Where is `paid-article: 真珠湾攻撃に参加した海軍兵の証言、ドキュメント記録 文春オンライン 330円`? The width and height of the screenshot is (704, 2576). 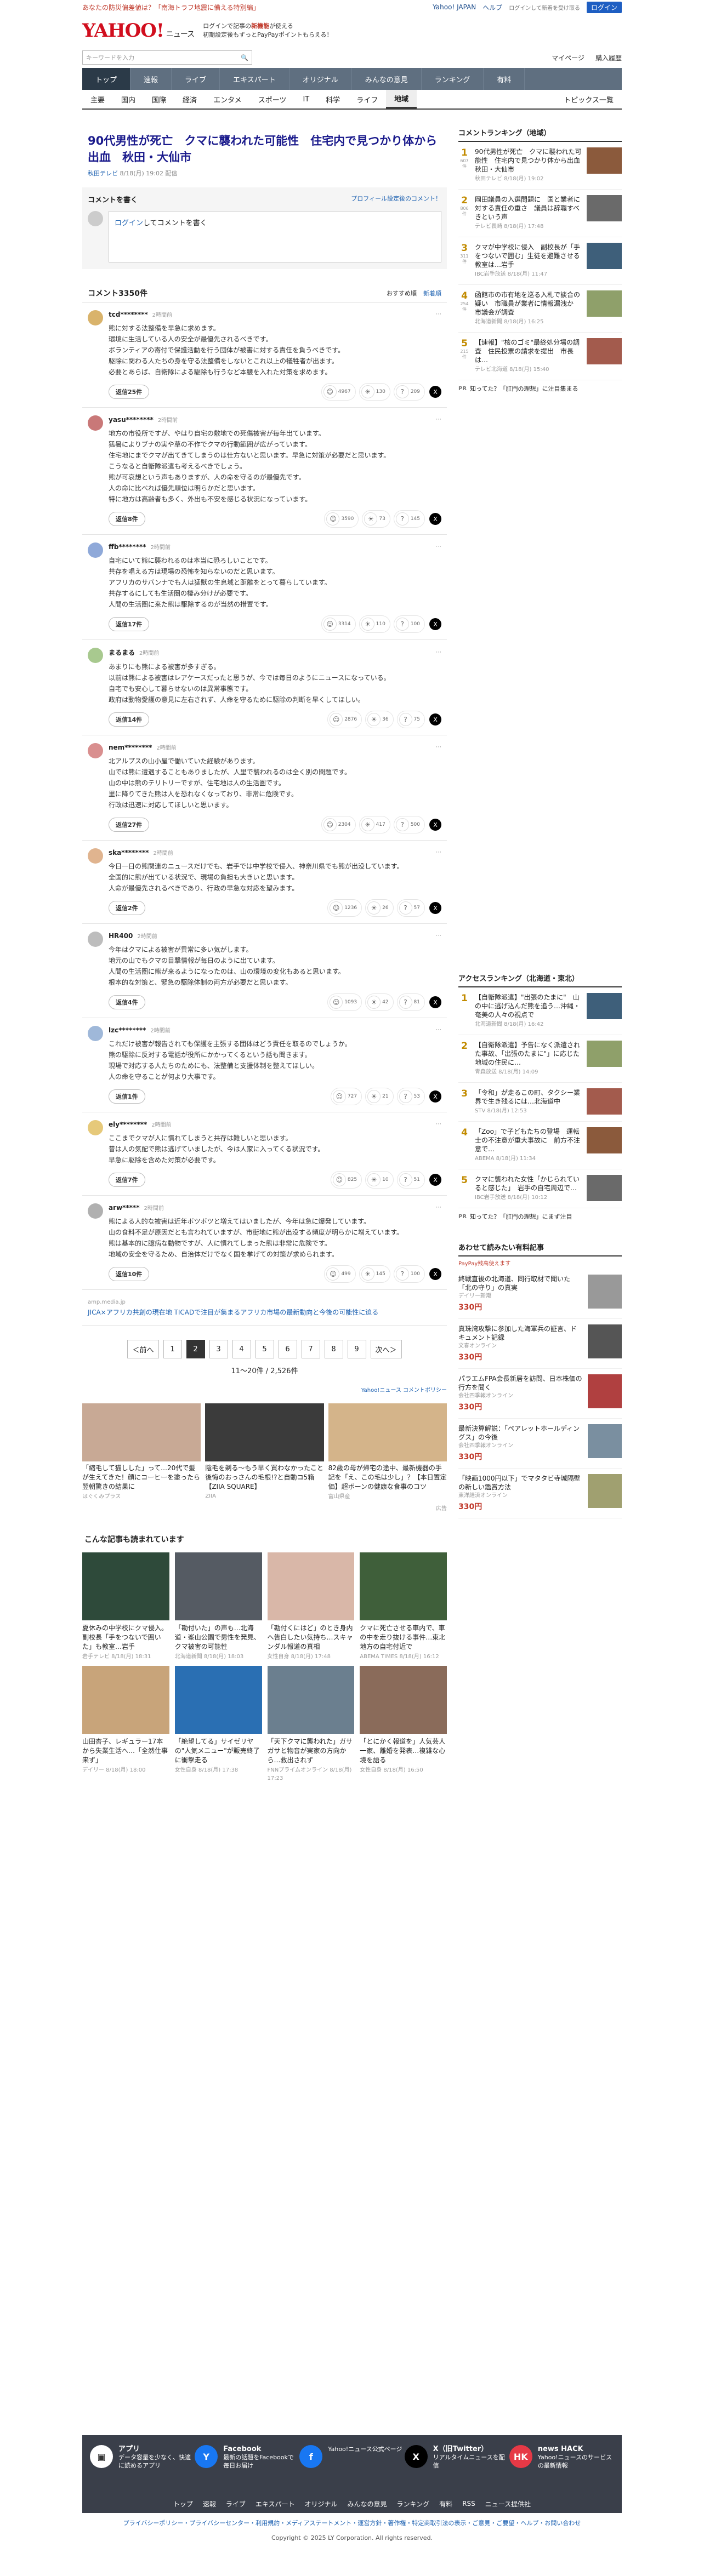
paid-article: 真珠湾攻撃に参加した海軍兵の証言、ドキュメント記録 文春オンライン 330円 is located at coordinates (540, 1344).